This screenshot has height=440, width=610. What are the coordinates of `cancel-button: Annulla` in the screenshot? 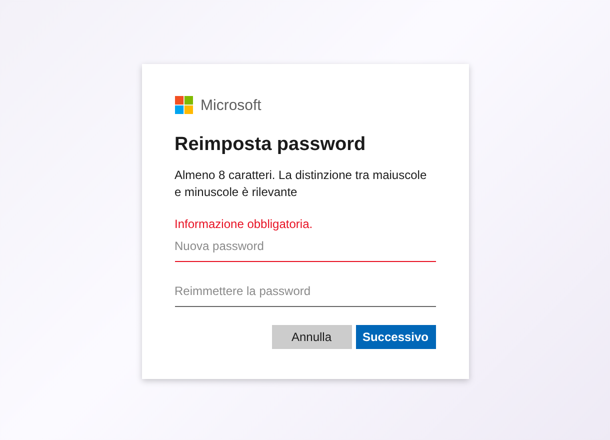 It's located at (312, 336).